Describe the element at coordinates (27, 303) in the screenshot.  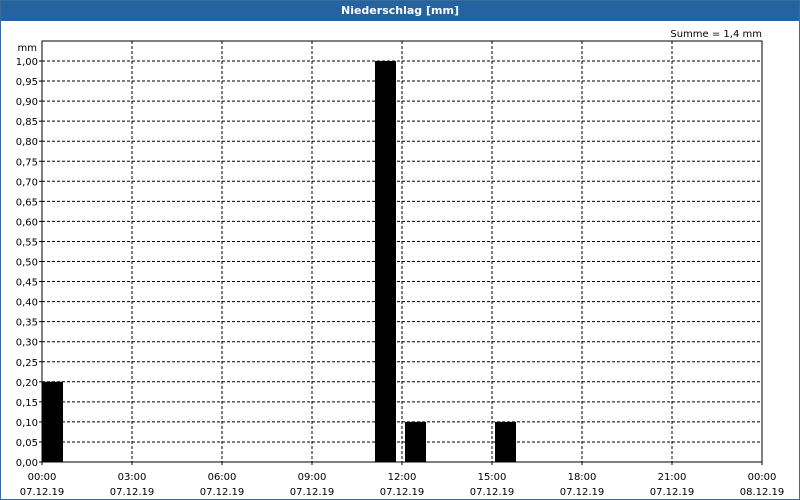
I see `y-tick-label: 0,40` at that location.